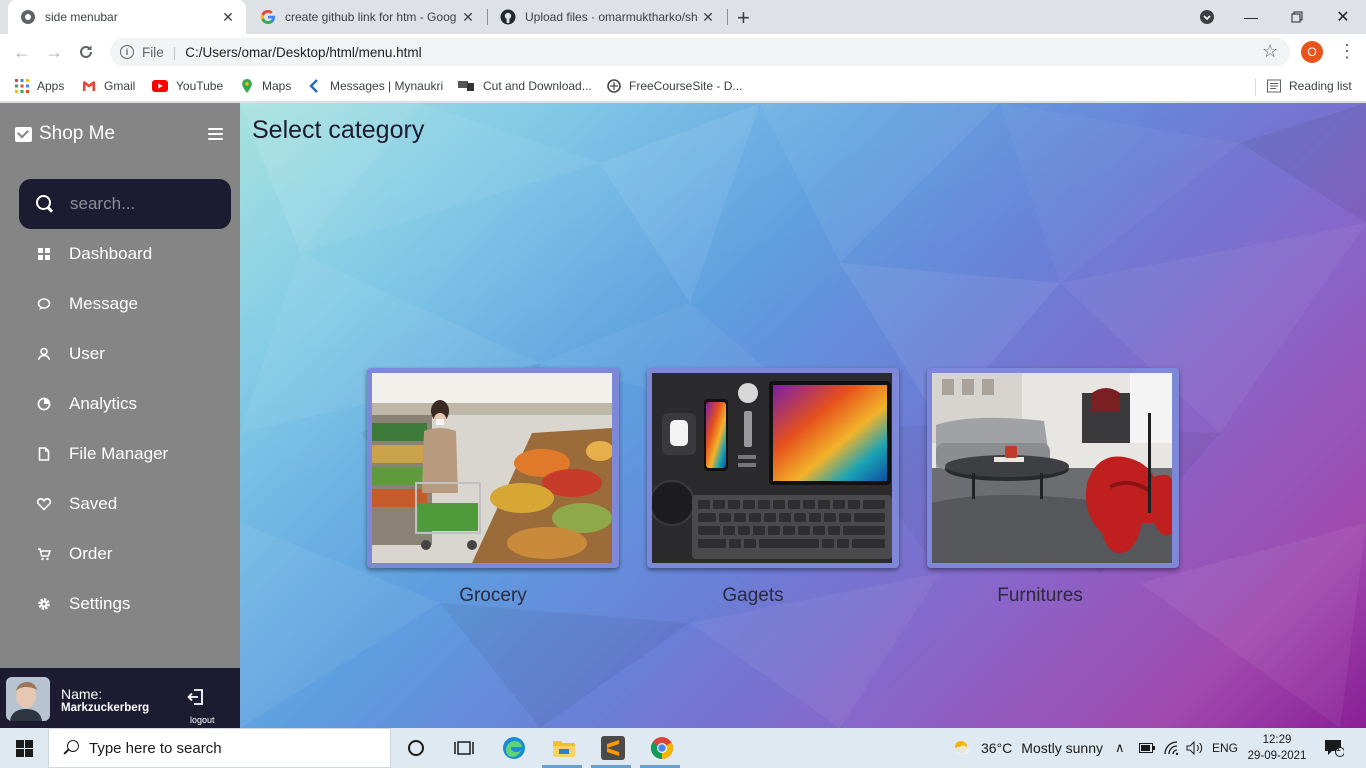 The width and height of the screenshot is (1366, 768). What do you see at coordinates (215, 134) in the screenshot?
I see `menu-toggle-icon` at bounding box center [215, 134].